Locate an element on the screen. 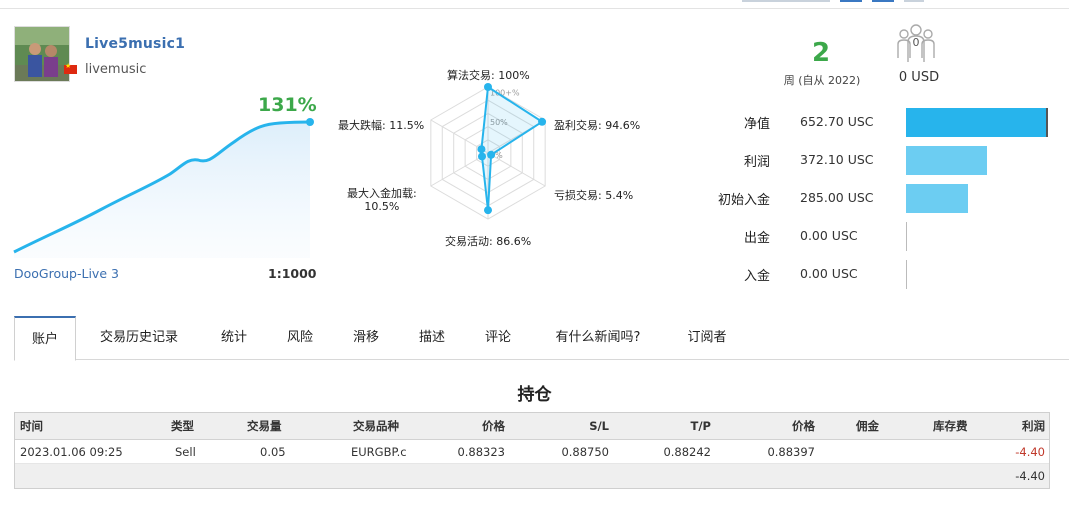 This screenshot has width=1069, height=505. positions-title: 持仓 is located at coordinates (534, 395).